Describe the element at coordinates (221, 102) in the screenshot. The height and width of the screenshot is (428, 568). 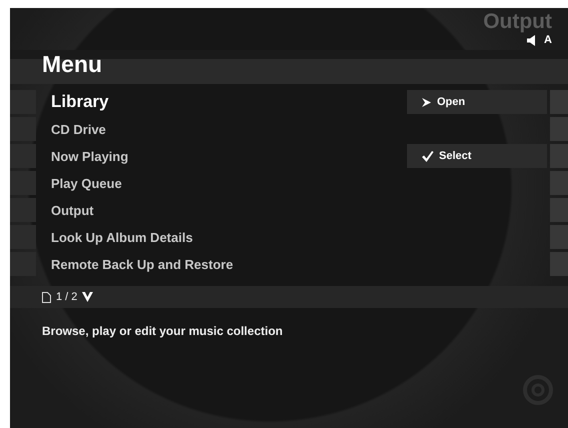
I see `menu-item: Library` at that location.